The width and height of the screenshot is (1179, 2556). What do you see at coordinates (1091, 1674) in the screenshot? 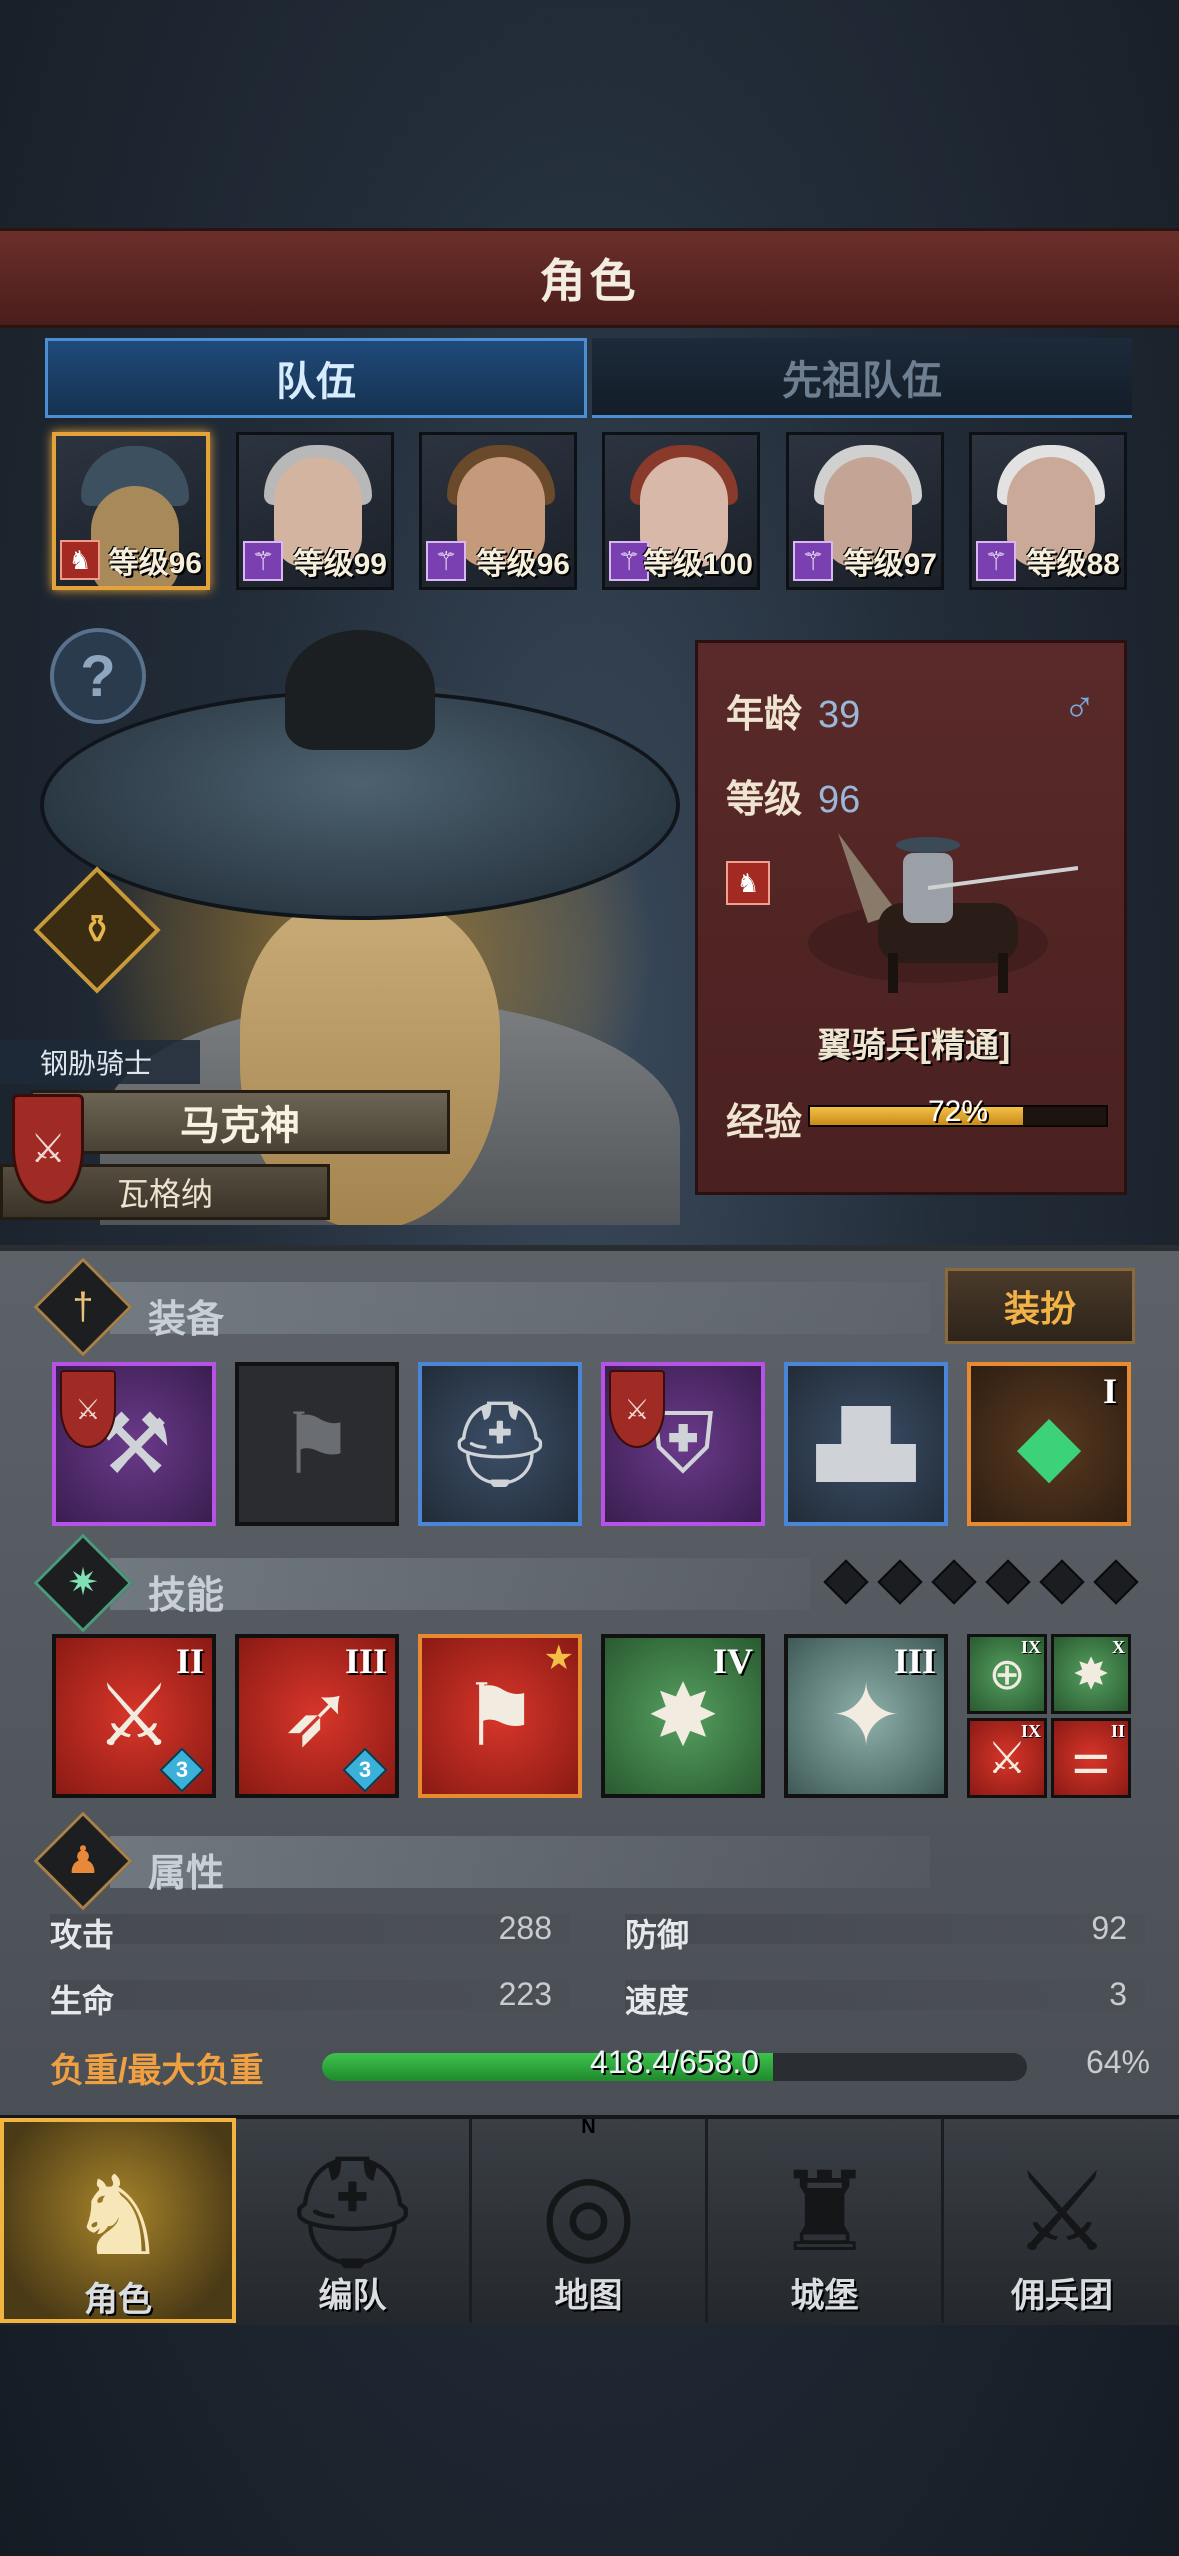
I see `passive-skill-2: ✸ X` at bounding box center [1091, 1674].